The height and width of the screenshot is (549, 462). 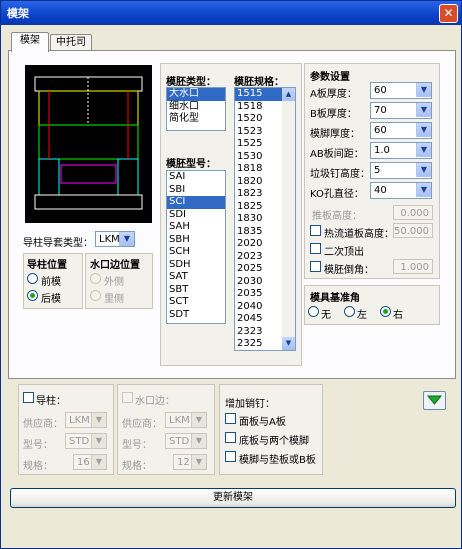 What do you see at coordinates (137, 466) in the screenshot?
I see `gate-side-spec-label: 规格：` at bounding box center [137, 466].